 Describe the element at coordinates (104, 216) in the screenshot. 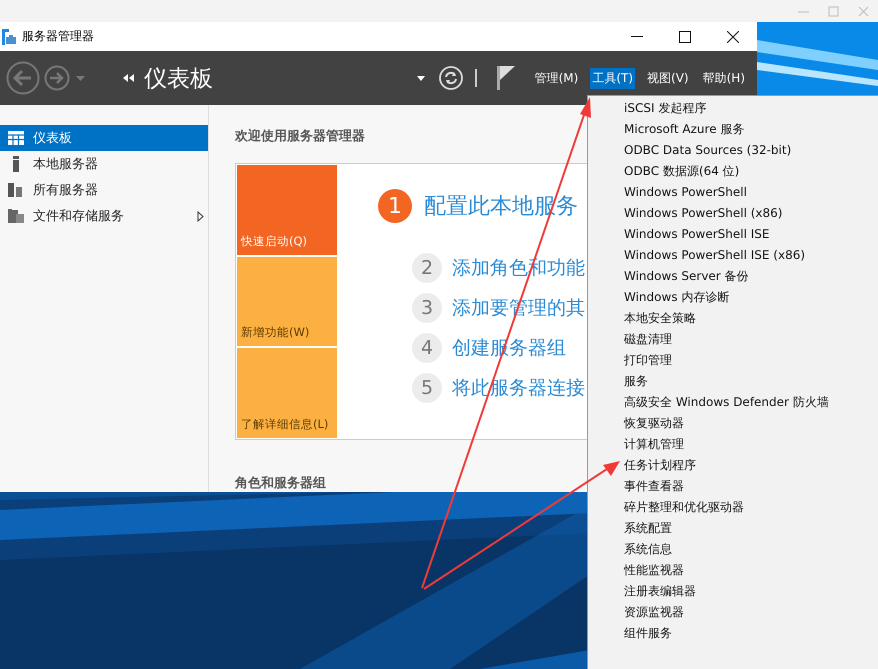

I see `sidebar-item: 文件和存储服务` at that location.